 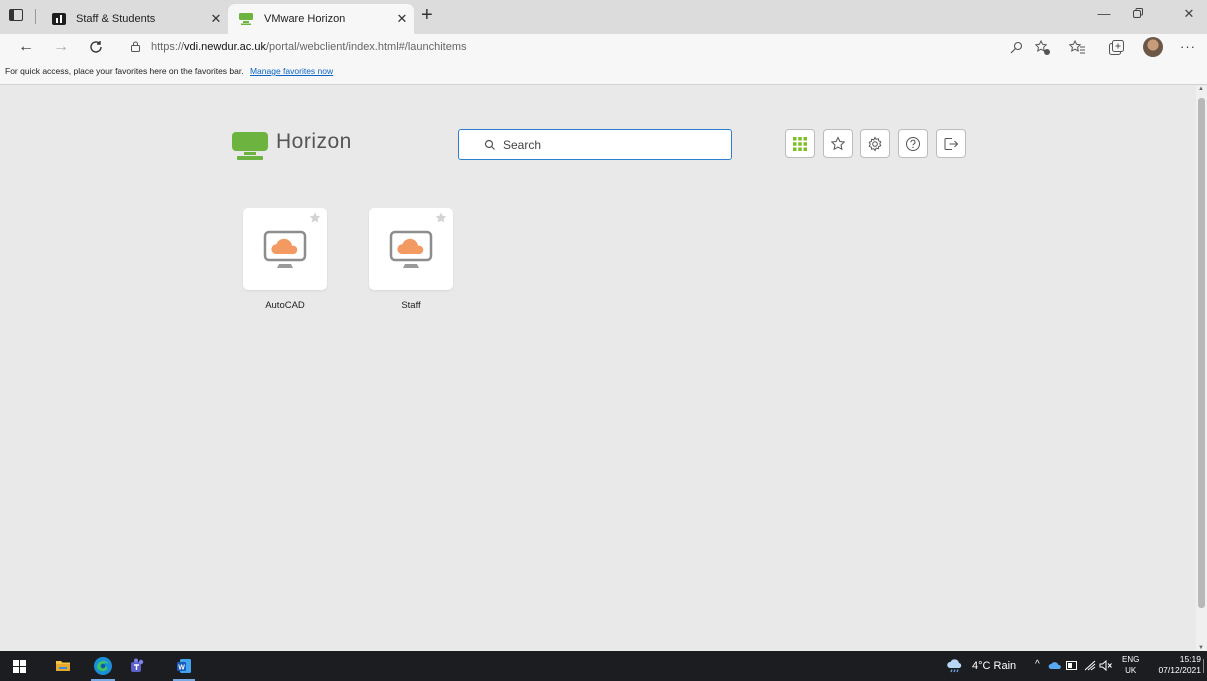 I want to click on rain-cloud-icon, so click(x=954, y=666).